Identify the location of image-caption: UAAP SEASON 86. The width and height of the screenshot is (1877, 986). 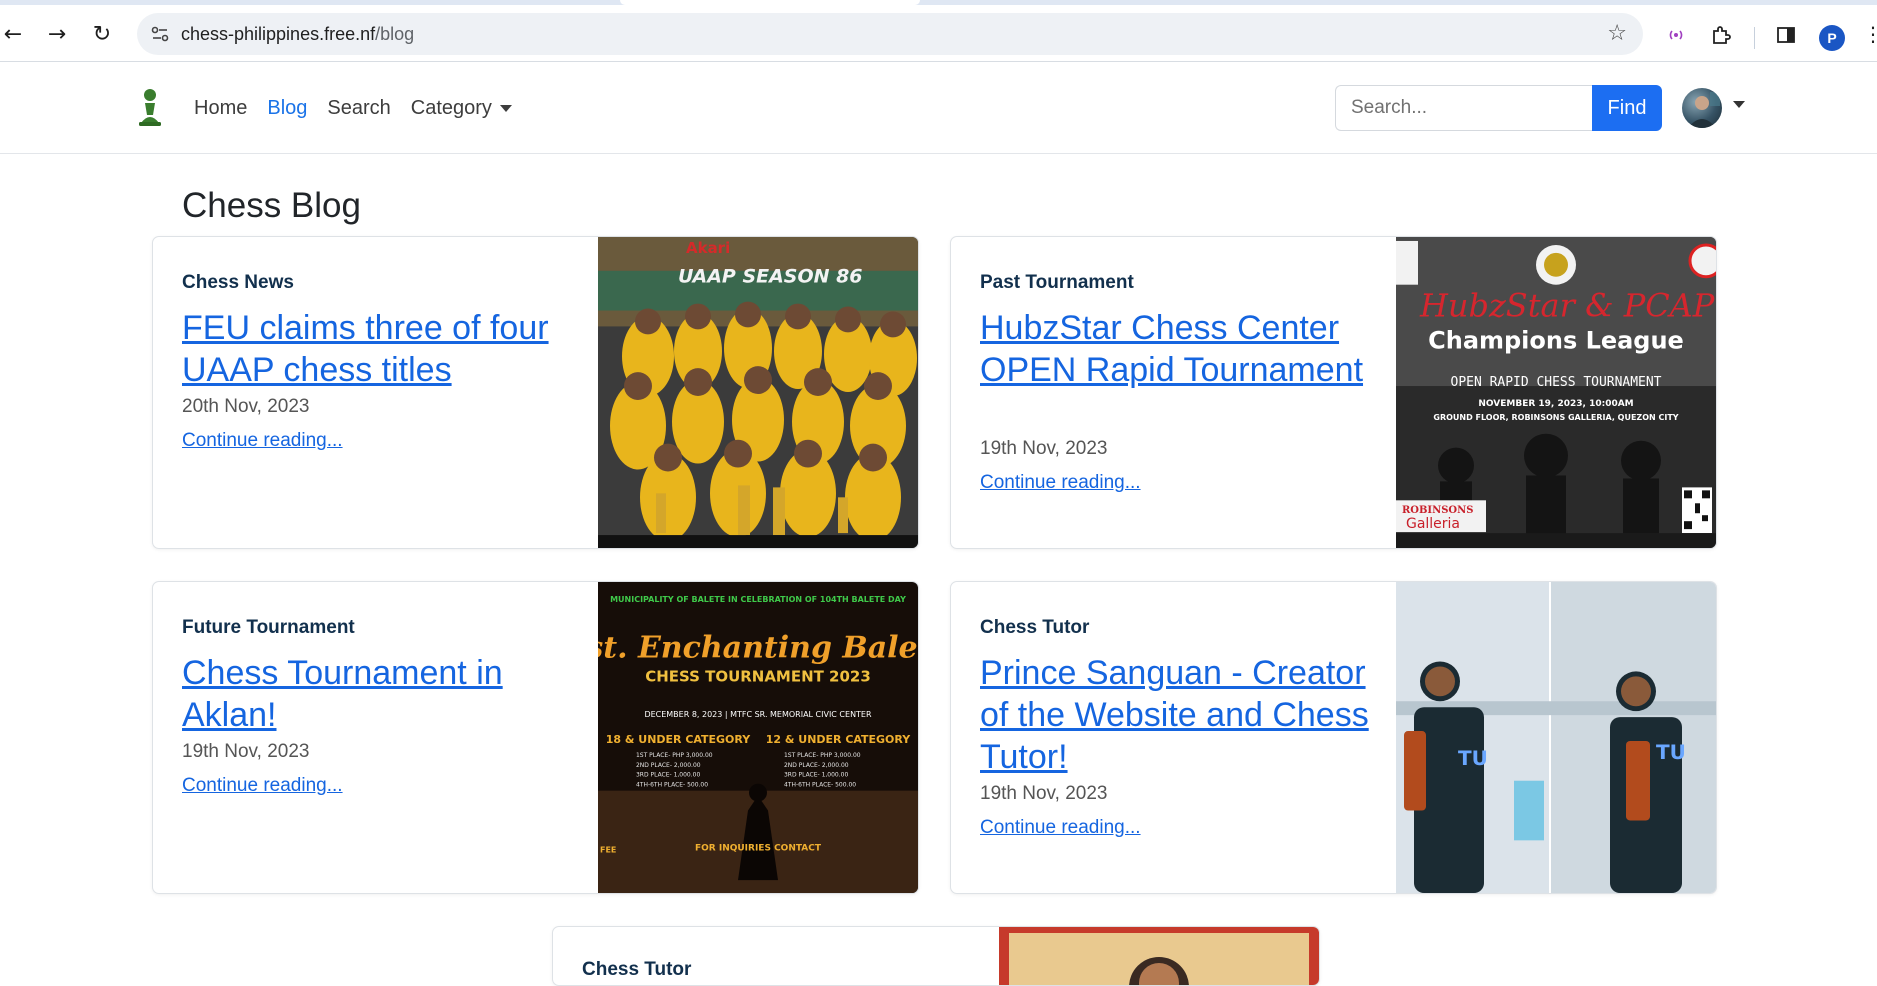
(770, 277).